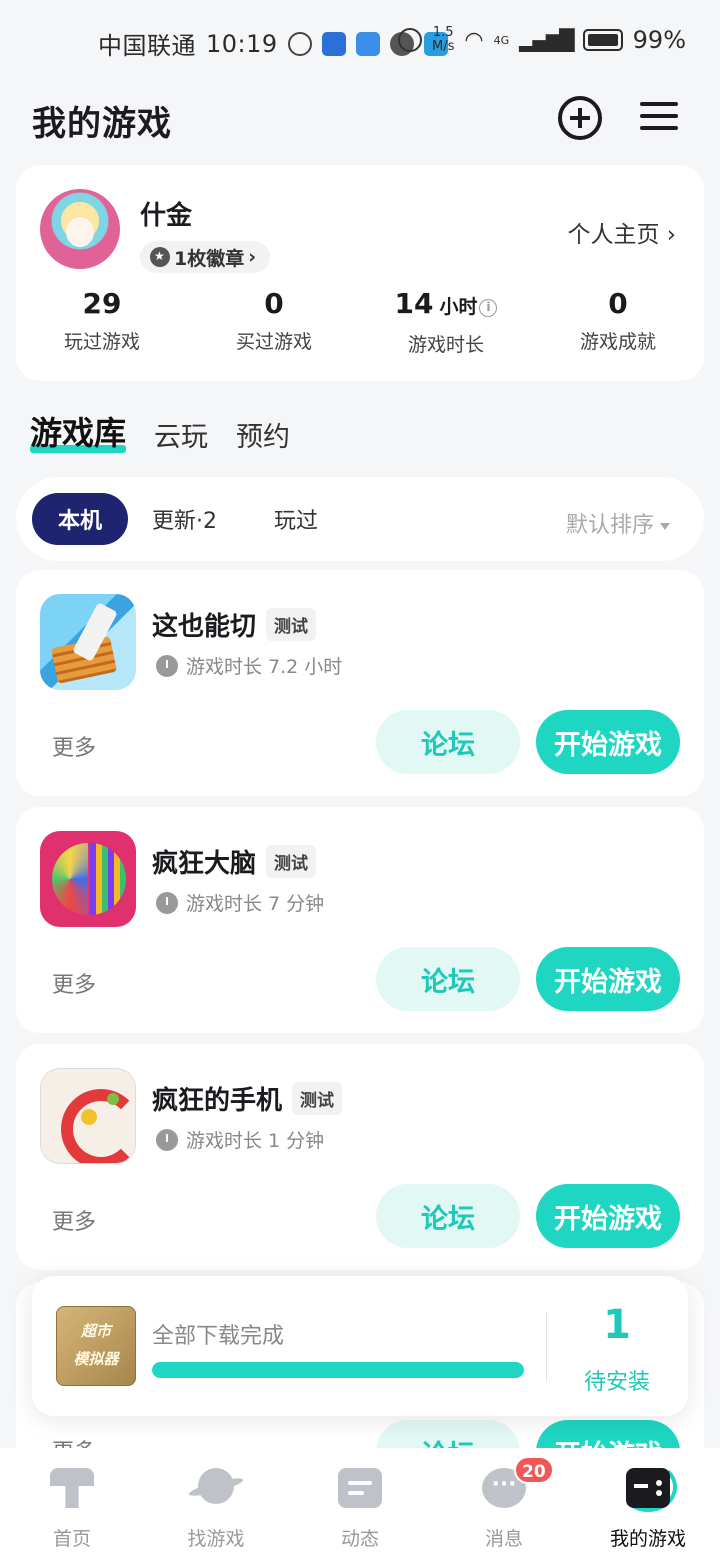  Describe the element at coordinates (95, 1331) in the screenshot. I see `thumbnail-text: 超市` at that location.